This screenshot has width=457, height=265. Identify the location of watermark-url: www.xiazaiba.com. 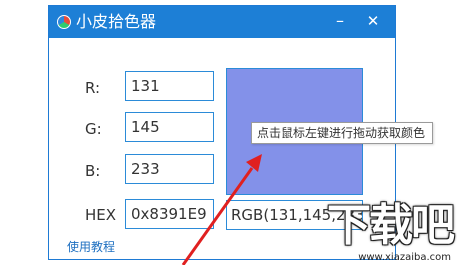
(404, 257).